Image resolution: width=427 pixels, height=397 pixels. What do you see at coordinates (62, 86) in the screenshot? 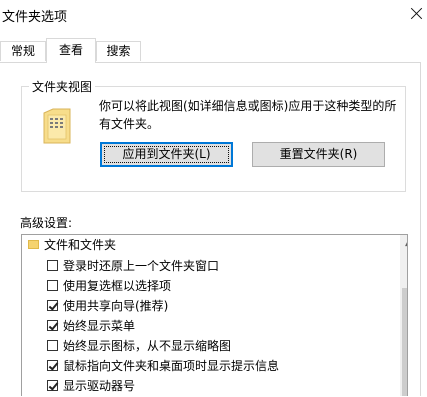
I see `folder-views-legend: 文件夹视图` at bounding box center [62, 86].